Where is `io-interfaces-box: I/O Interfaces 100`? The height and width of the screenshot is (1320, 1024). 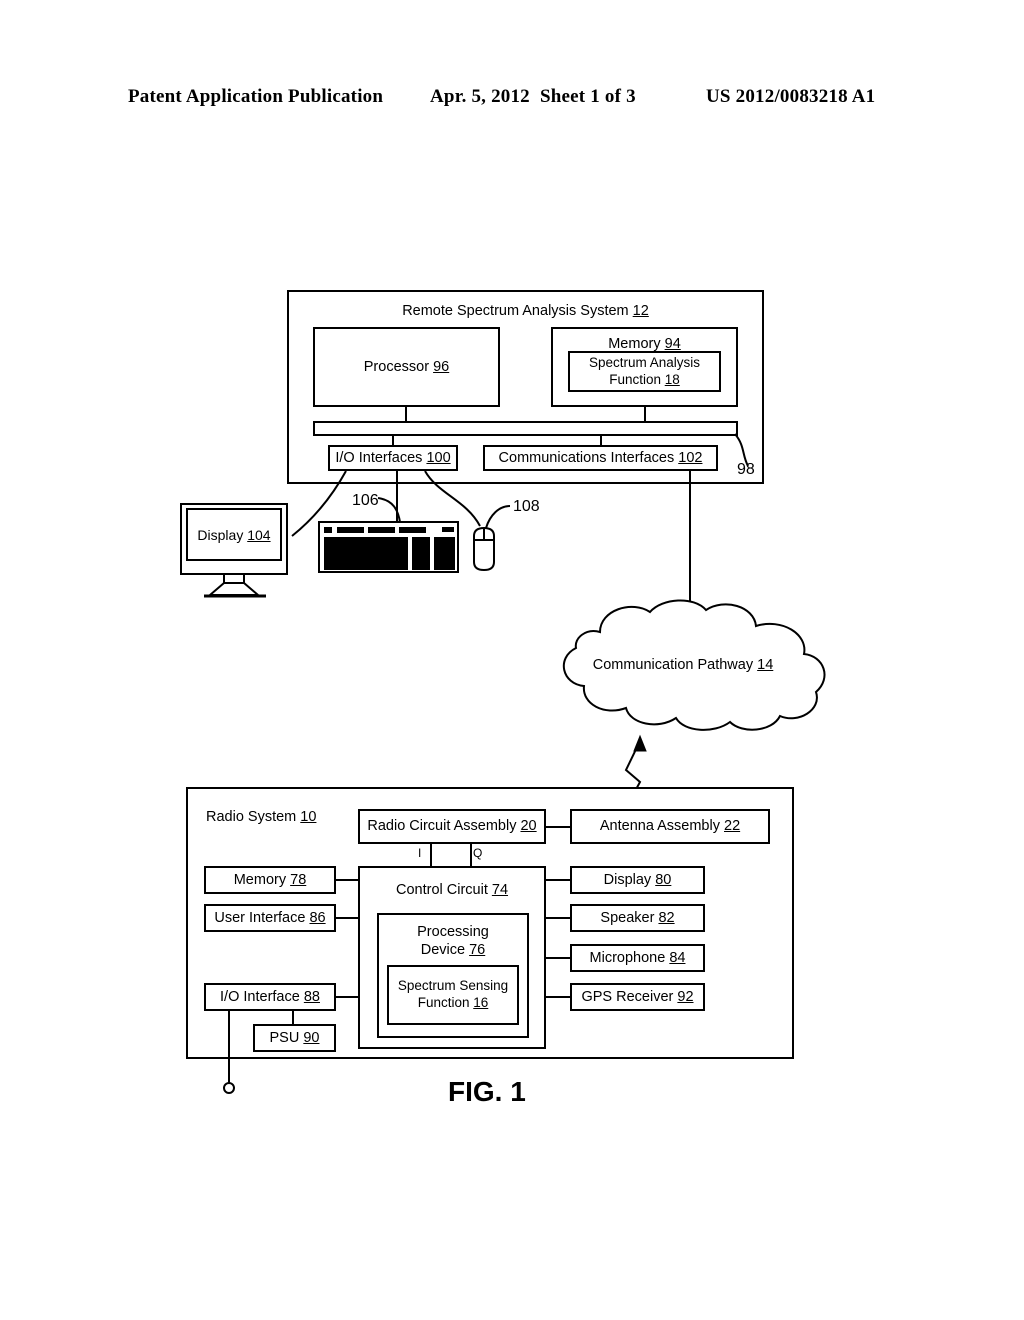 io-interfaces-box: I/O Interfaces 100 is located at coordinates (393, 458).